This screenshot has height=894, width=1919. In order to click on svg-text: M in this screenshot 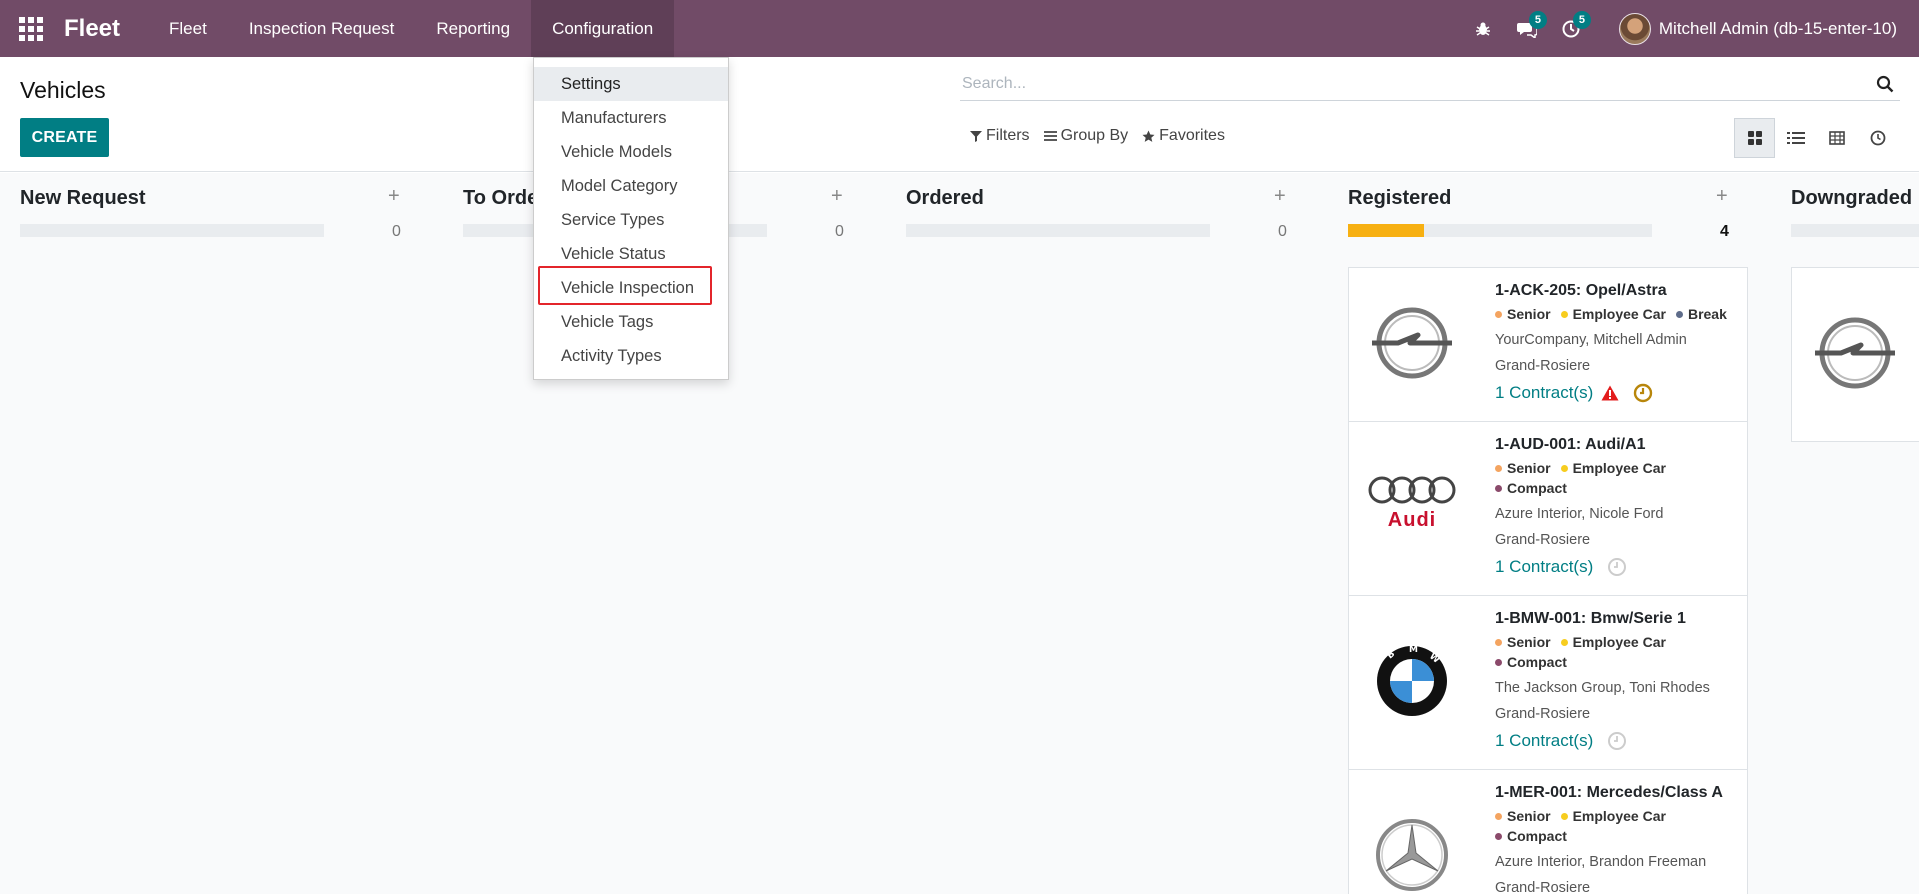, I will do `click(1413, 650)`.